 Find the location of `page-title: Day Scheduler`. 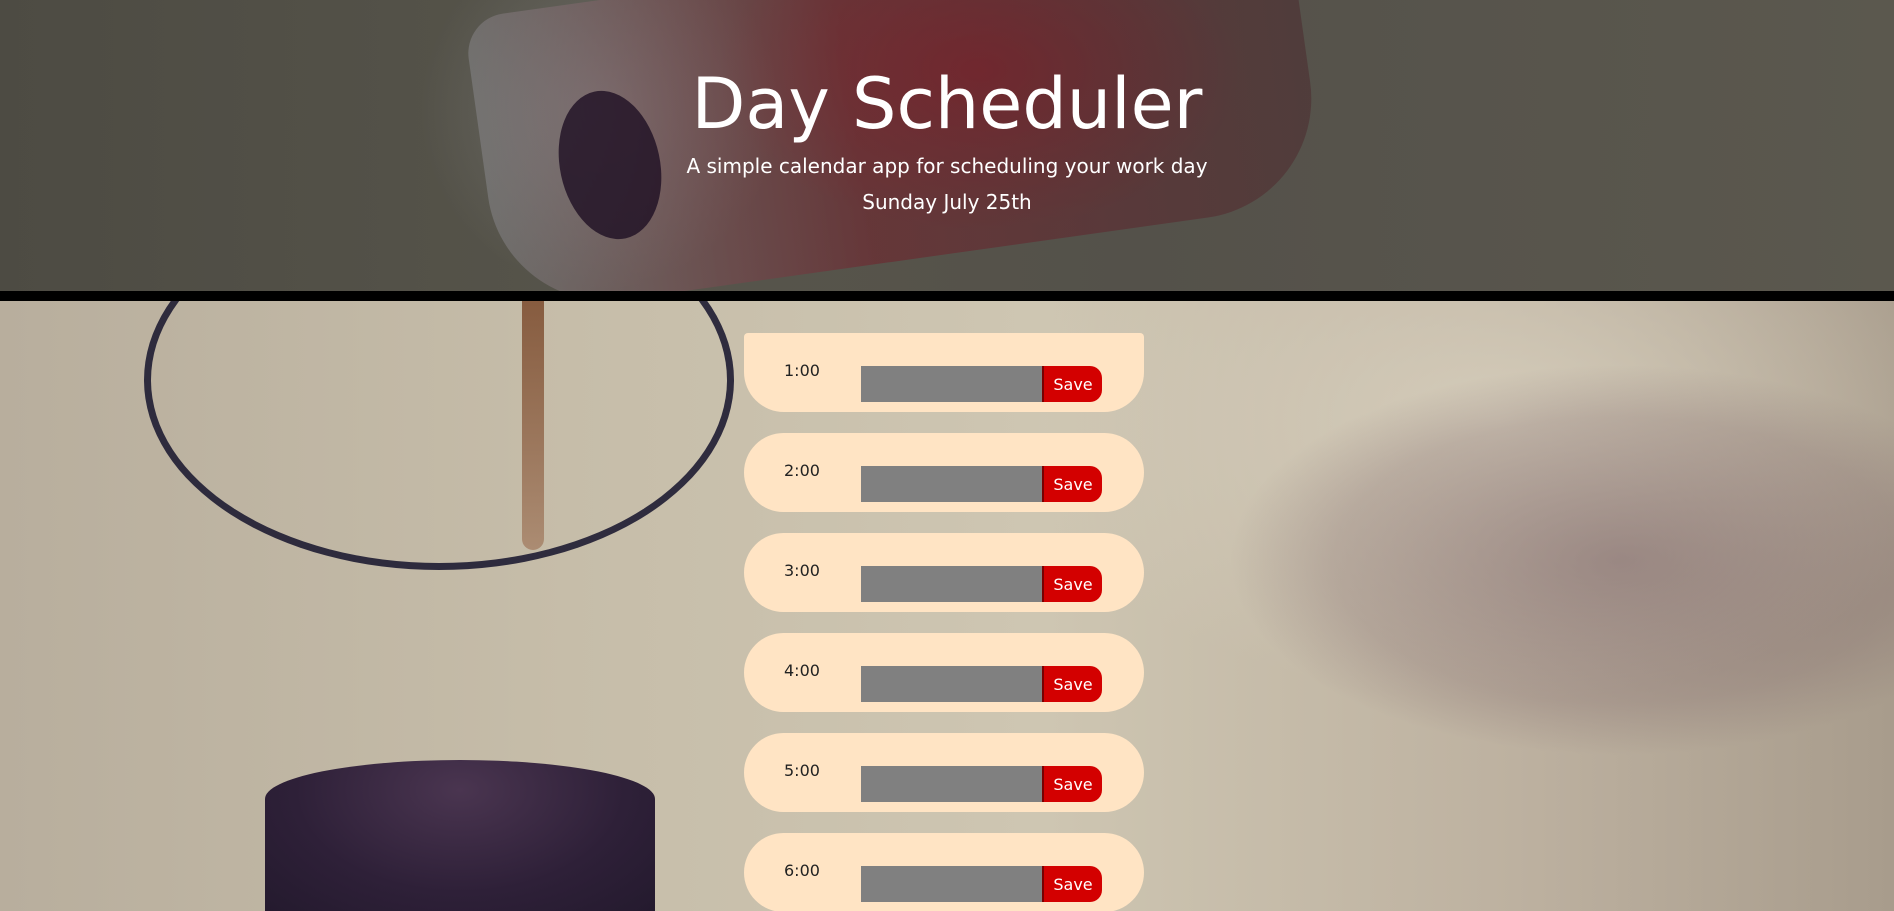

page-title: Day Scheduler is located at coordinates (947, 104).